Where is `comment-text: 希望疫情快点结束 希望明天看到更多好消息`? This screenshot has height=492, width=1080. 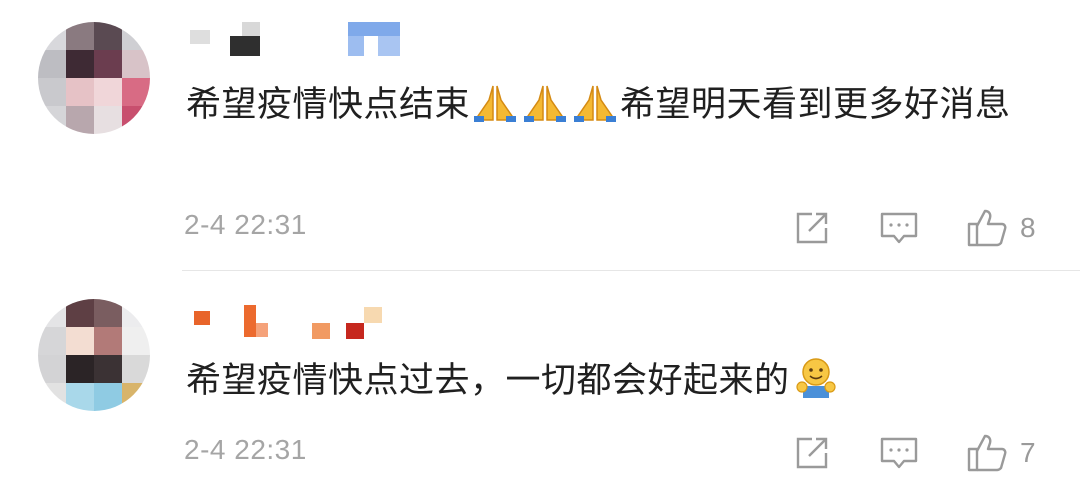 comment-text: 希望疫情快点结束 希望明天看到更多好消息 is located at coordinates (616, 105).